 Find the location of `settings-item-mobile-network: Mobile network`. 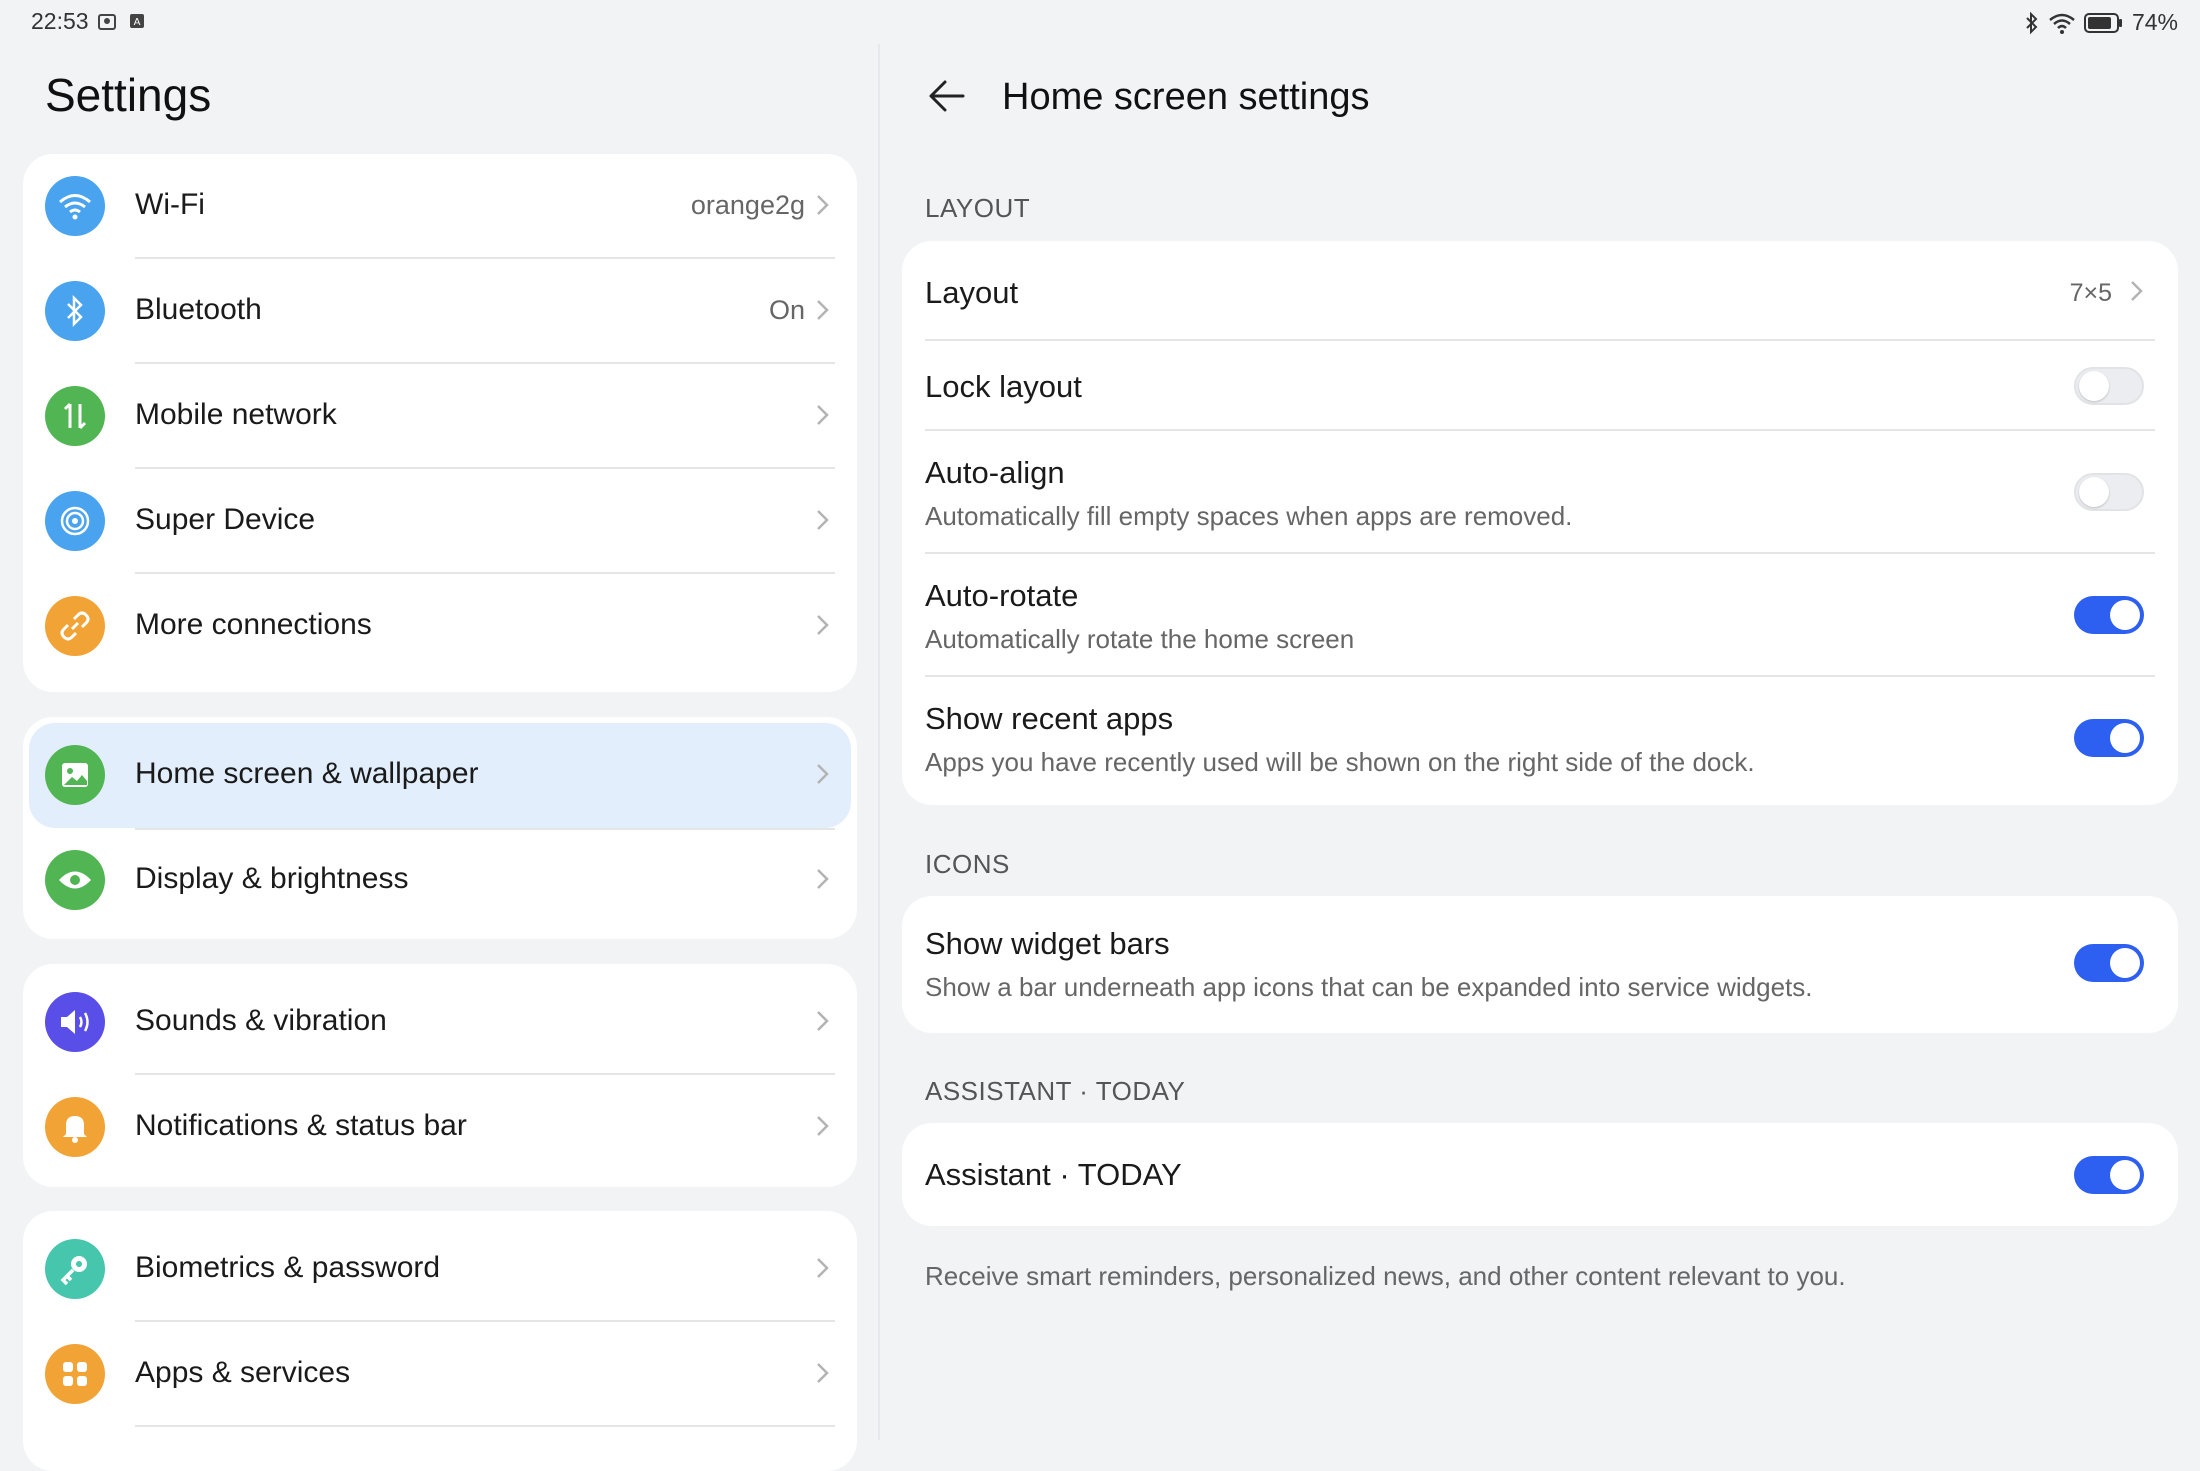

settings-item-mobile-network: Mobile network is located at coordinates (440, 416).